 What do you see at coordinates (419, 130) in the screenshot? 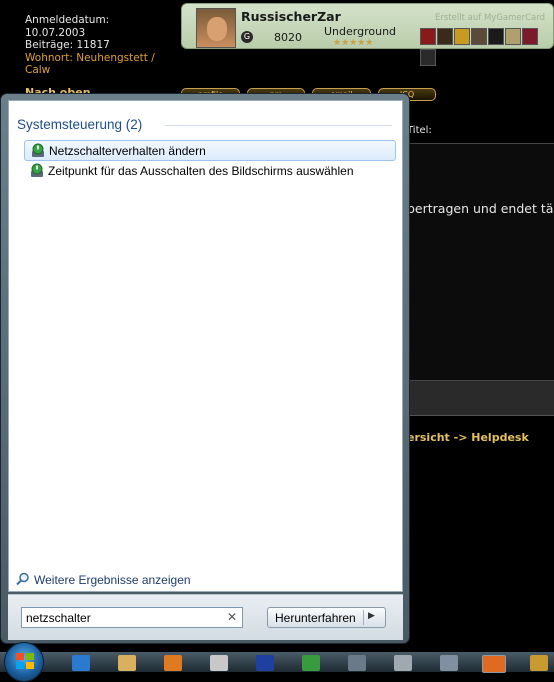
I see `title-label: Titel:` at bounding box center [419, 130].